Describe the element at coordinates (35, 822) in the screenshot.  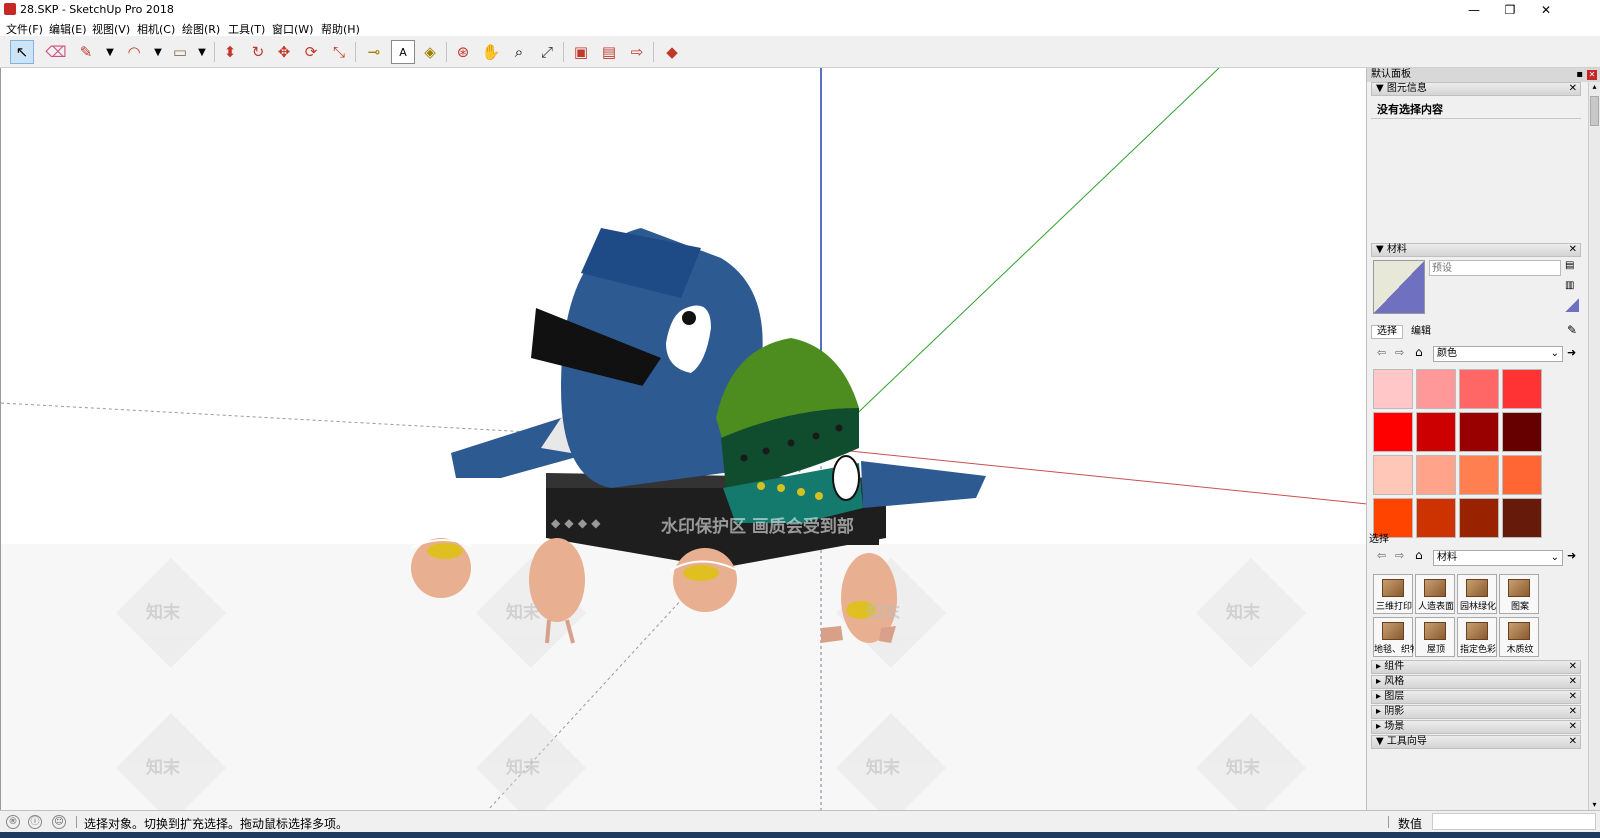
I see `credits-icon: ⓘ` at that location.